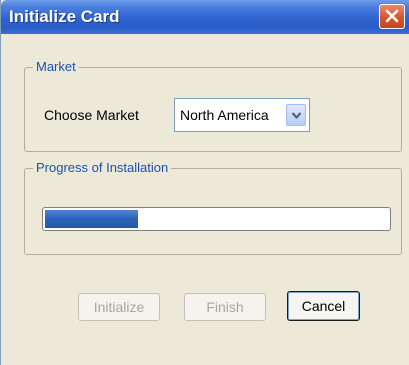 Image resolution: width=409 pixels, height=365 pixels. Describe the element at coordinates (205, 17) in the screenshot. I see `title-bar: Initialize Card` at that location.